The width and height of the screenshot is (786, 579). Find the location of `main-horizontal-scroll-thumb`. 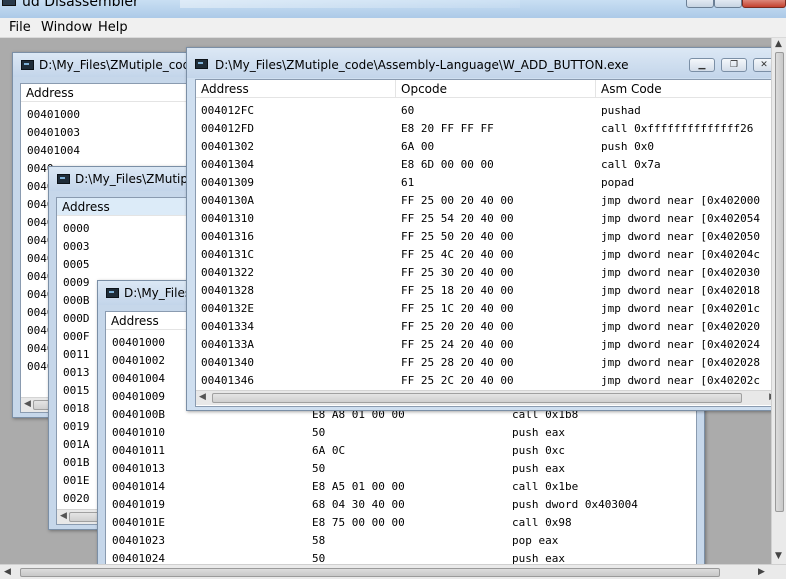

main-horizontal-scroll-thumb is located at coordinates (370, 572).